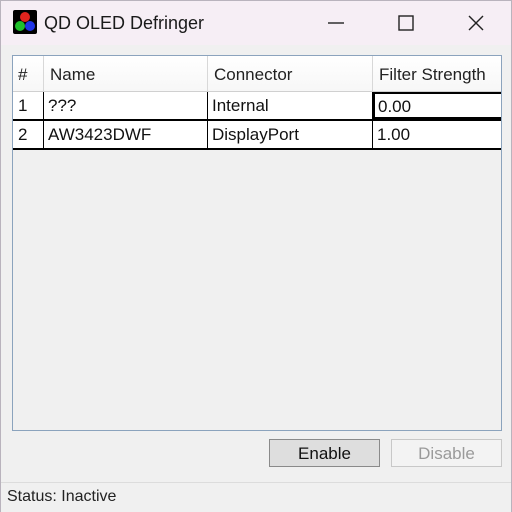 Image resolution: width=512 pixels, height=512 pixels. Describe the element at coordinates (126, 134) in the screenshot. I see `name-cell: AW3423DWF` at that location.